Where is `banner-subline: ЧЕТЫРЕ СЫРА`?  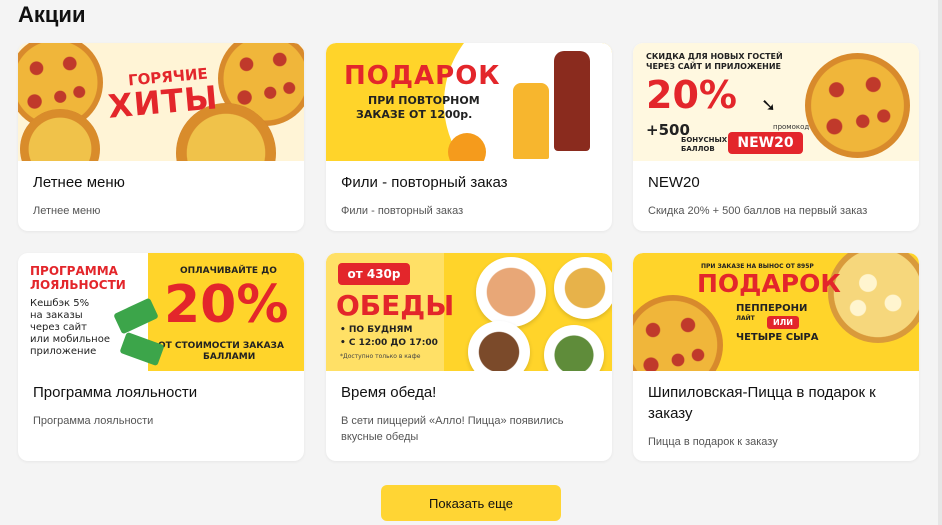 banner-subline: ЧЕТЫРЕ СЫРА is located at coordinates (777, 337).